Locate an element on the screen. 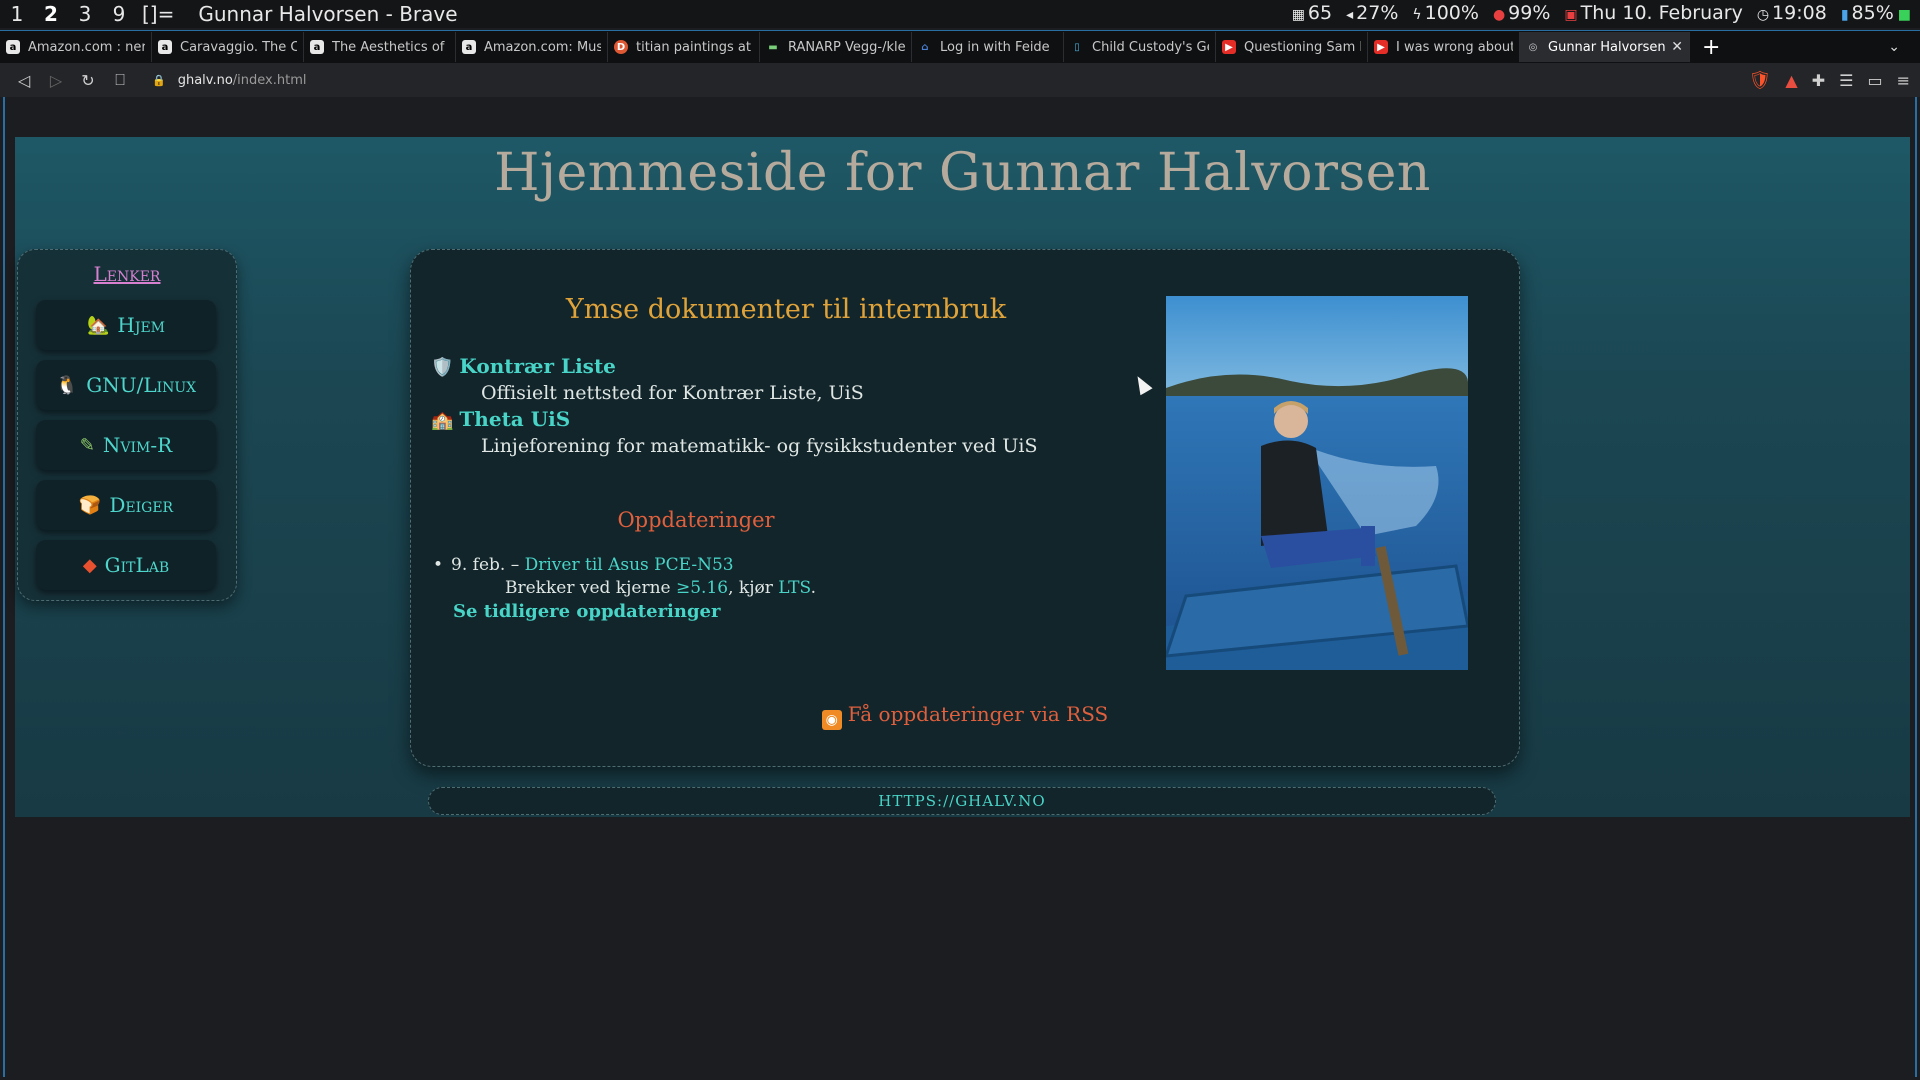  tab-amazon-nerdrum: a Amazon.com : nerdrum is located at coordinates (76, 47).